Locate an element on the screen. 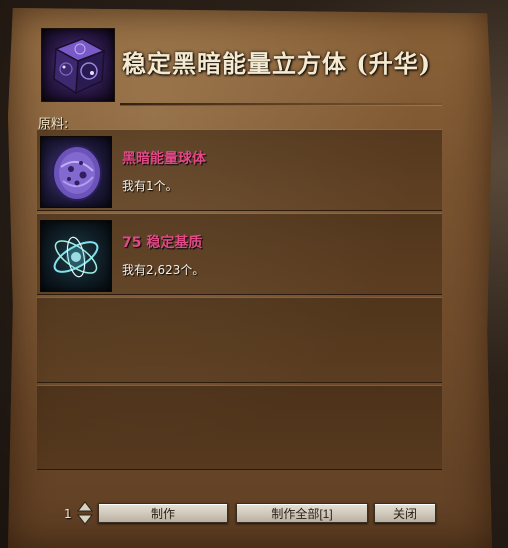 This screenshot has width=508, height=548. stabilizing-matrix-icon is located at coordinates (76, 256).